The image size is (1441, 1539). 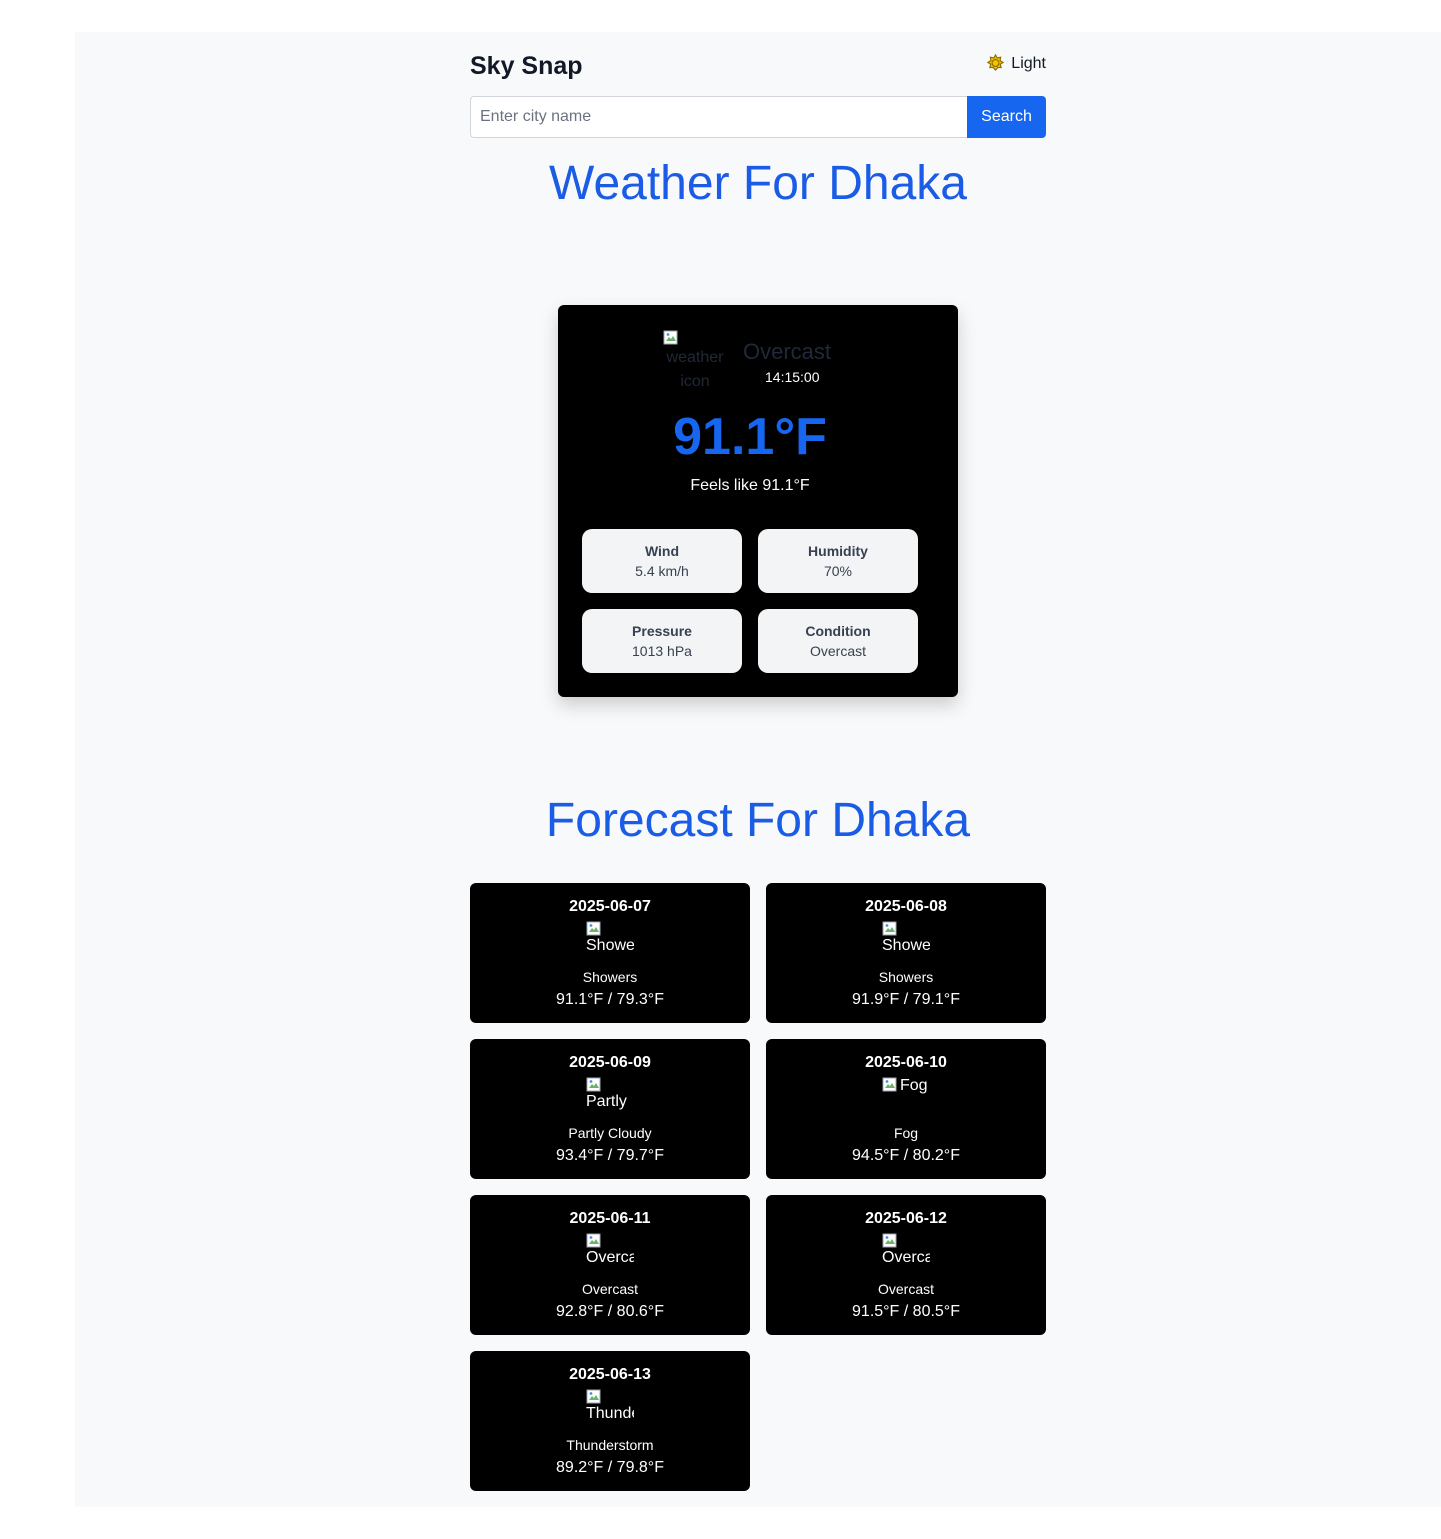 I want to click on forecast-weather-icon: Partly, so click(x=610, y=1097).